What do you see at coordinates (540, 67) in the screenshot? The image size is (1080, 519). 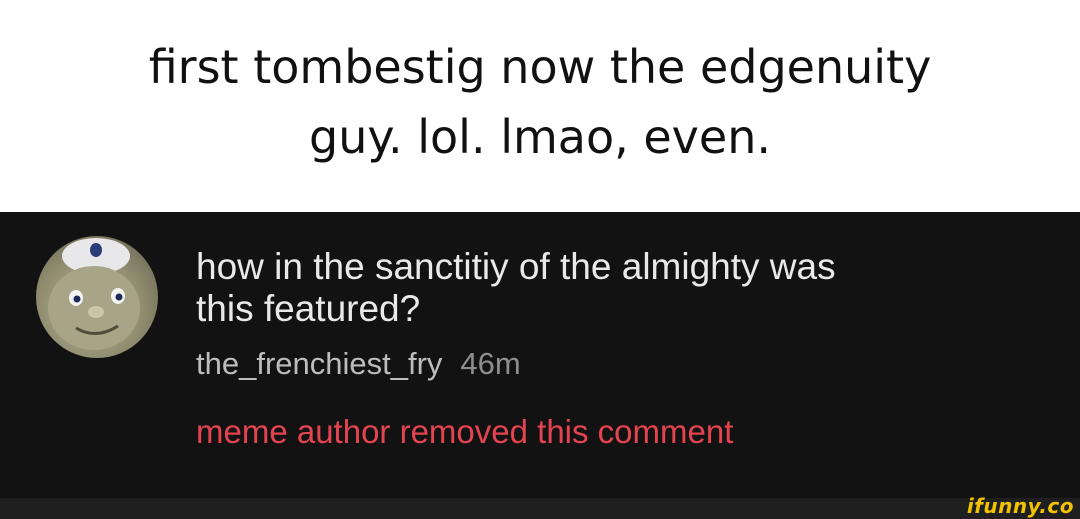 I see `caption-line-1: first tombestig now the edgenuity` at bounding box center [540, 67].